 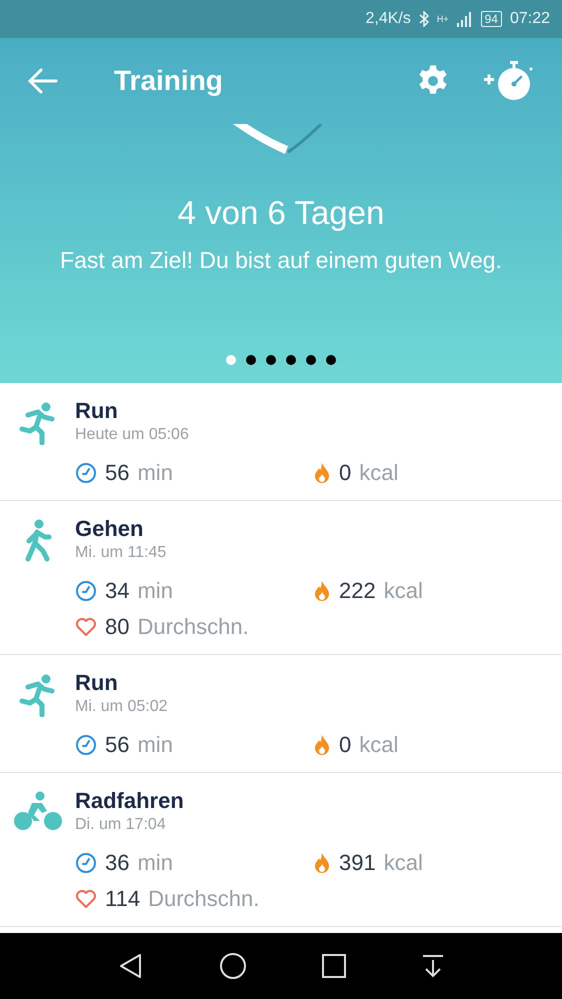 What do you see at coordinates (121, 825) in the screenshot?
I see `activity-time: Di. um 17:04` at bounding box center [121, 825].